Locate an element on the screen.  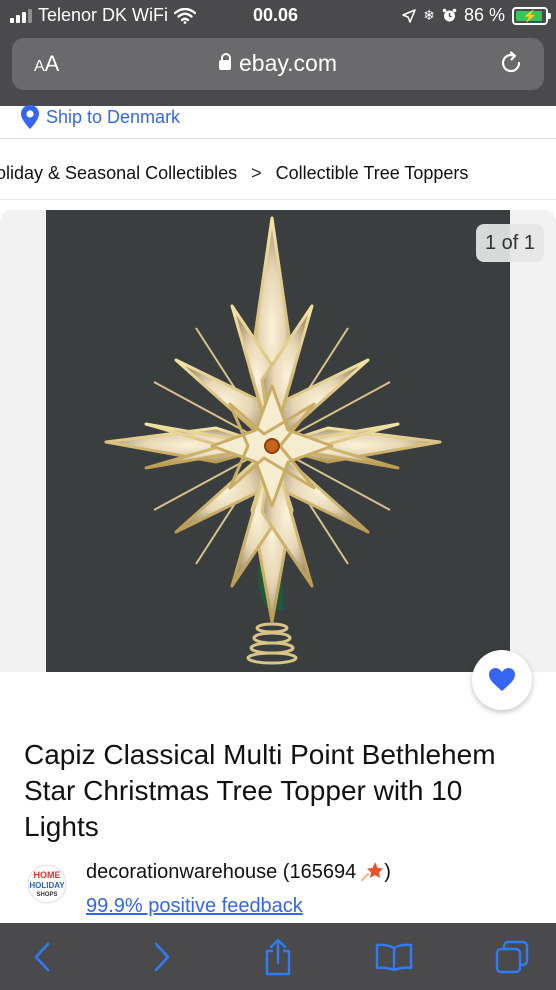
ship-to-link: Ship to Denmark is located at coordinates (100, 117).